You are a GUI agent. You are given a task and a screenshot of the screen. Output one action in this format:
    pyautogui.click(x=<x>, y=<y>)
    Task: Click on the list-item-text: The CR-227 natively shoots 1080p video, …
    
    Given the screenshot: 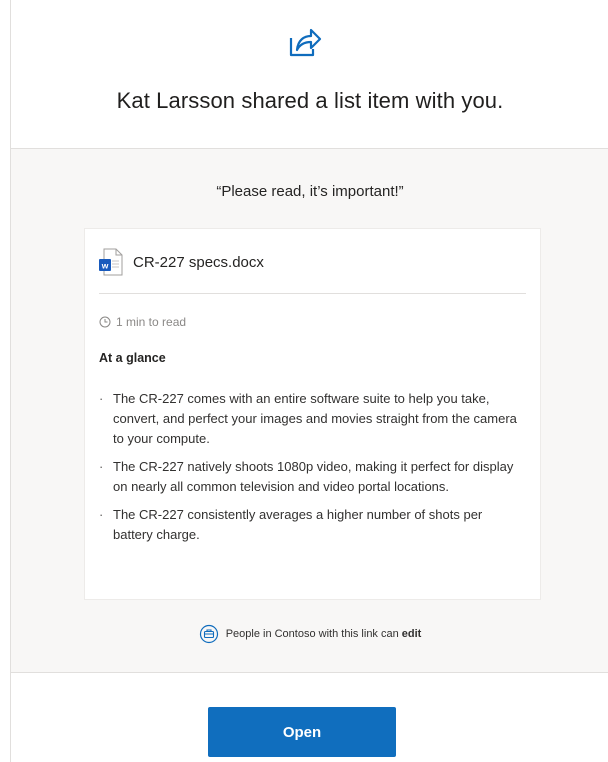 What is the action you would take?
    pyautogui.click(x=313, y=476)
    